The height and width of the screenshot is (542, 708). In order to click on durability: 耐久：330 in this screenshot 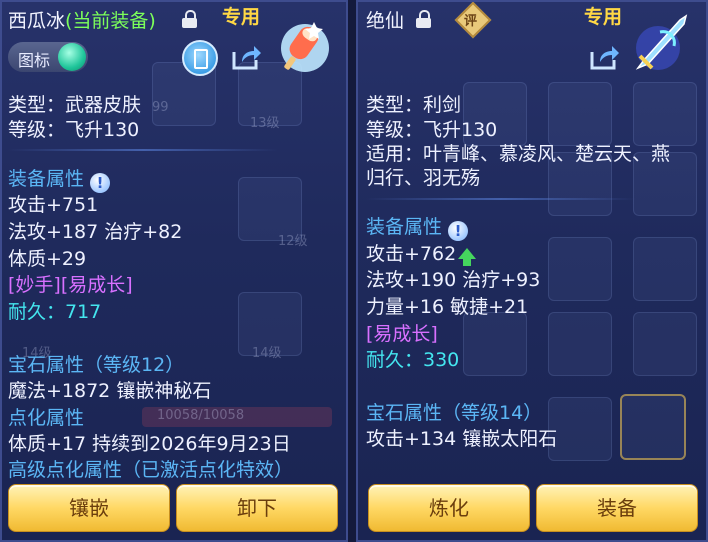, I will do `click(413, 360)`.